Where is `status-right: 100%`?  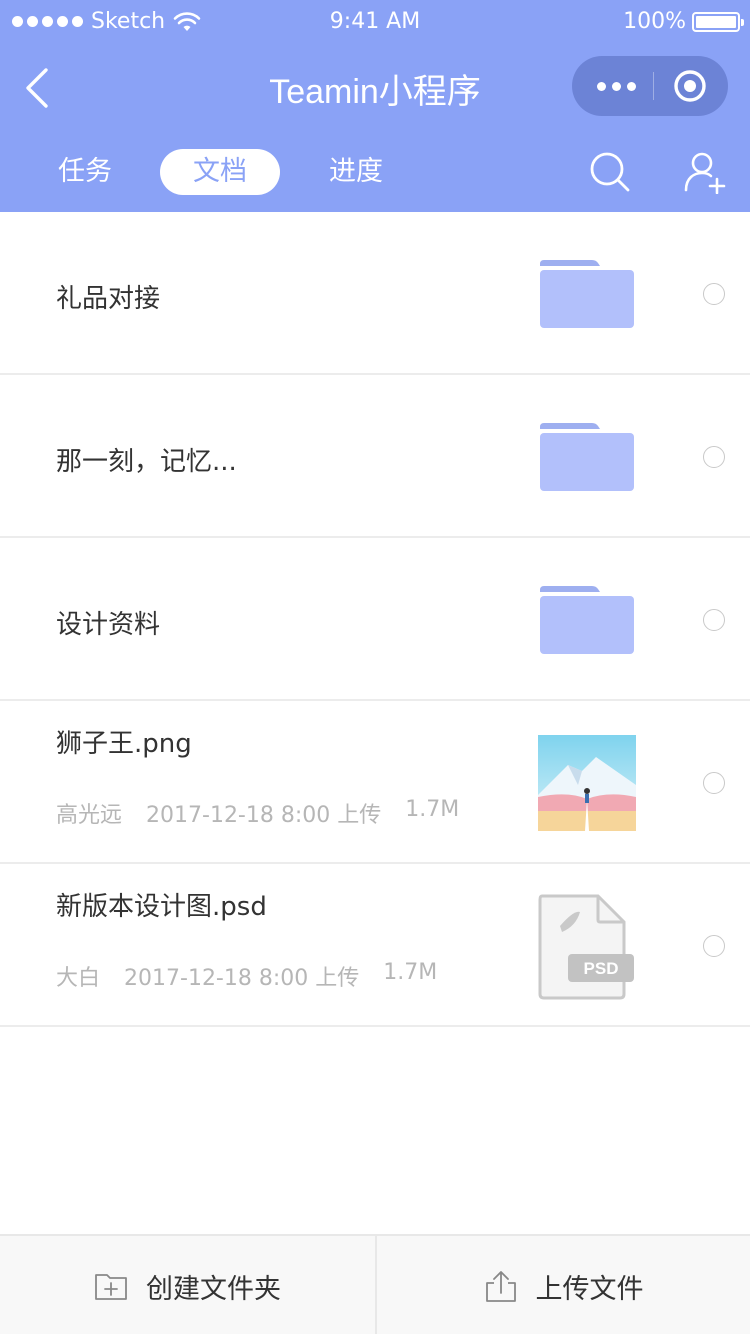
status-right: 100% is located at coordinates (683, 21).